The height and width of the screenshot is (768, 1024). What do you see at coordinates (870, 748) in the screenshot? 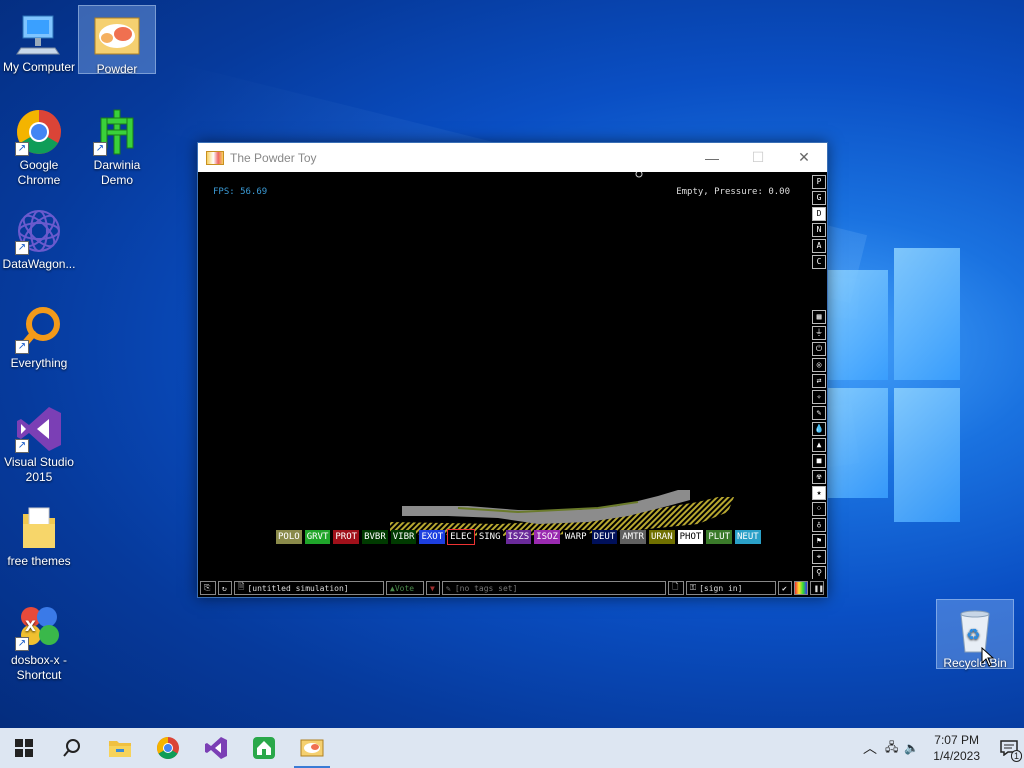
I see `chevron-up-icon: ︿` at bounding box center [870, 748].